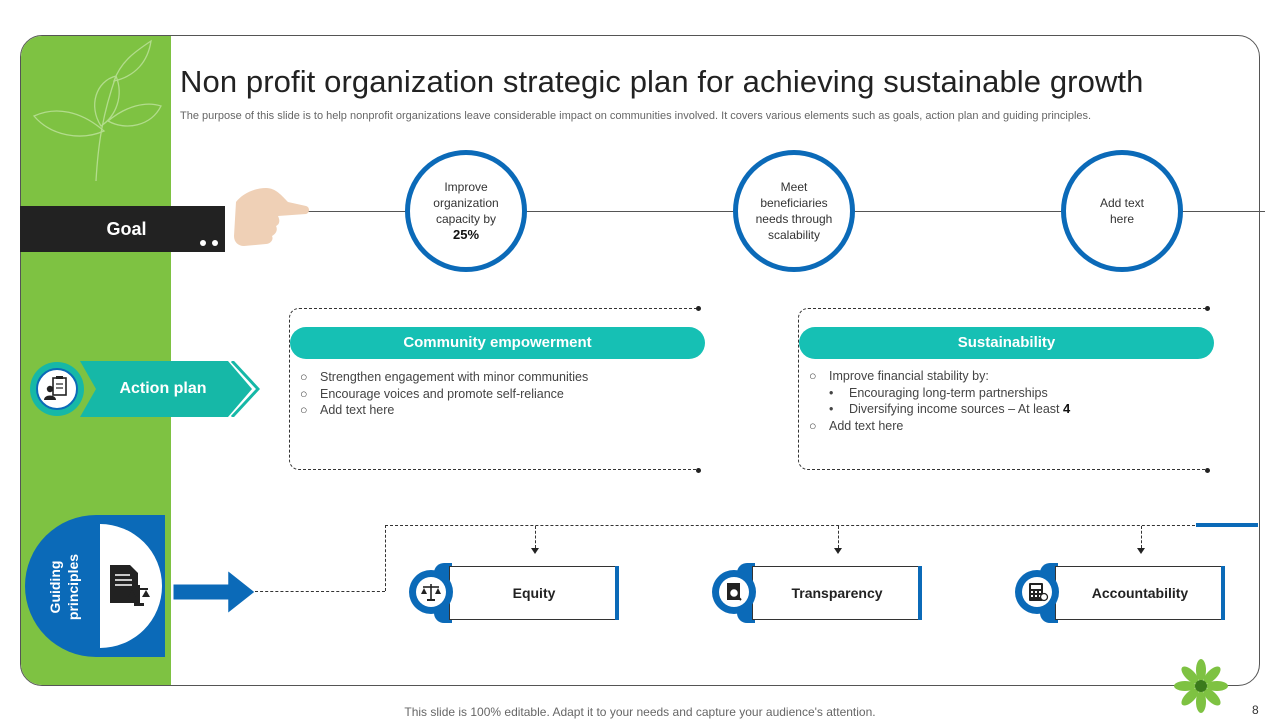  What do you see at coordinates (97, 110) in the screenshot?
I see `leaf-outline-icon` at bounding box center [97, 110].